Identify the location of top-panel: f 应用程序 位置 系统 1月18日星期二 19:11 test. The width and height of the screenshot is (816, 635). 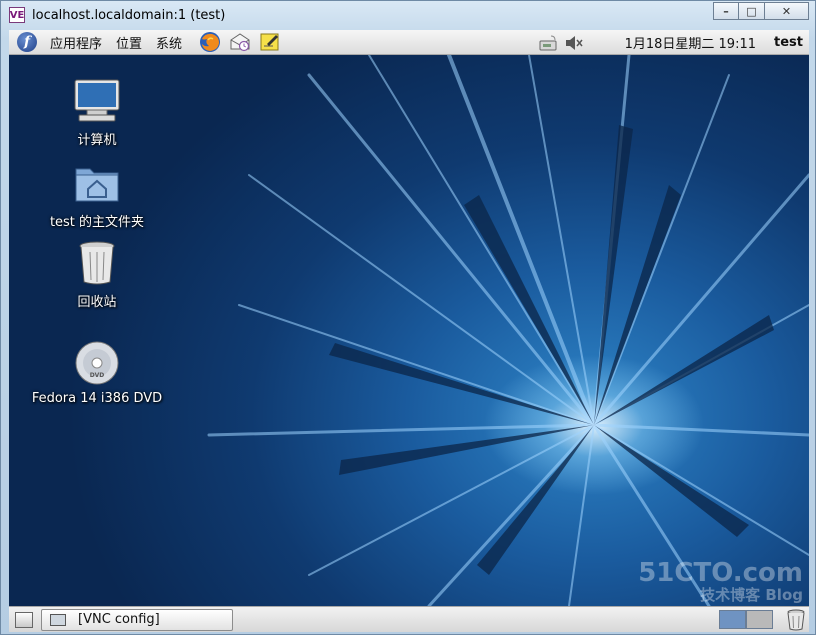
(409, 42).